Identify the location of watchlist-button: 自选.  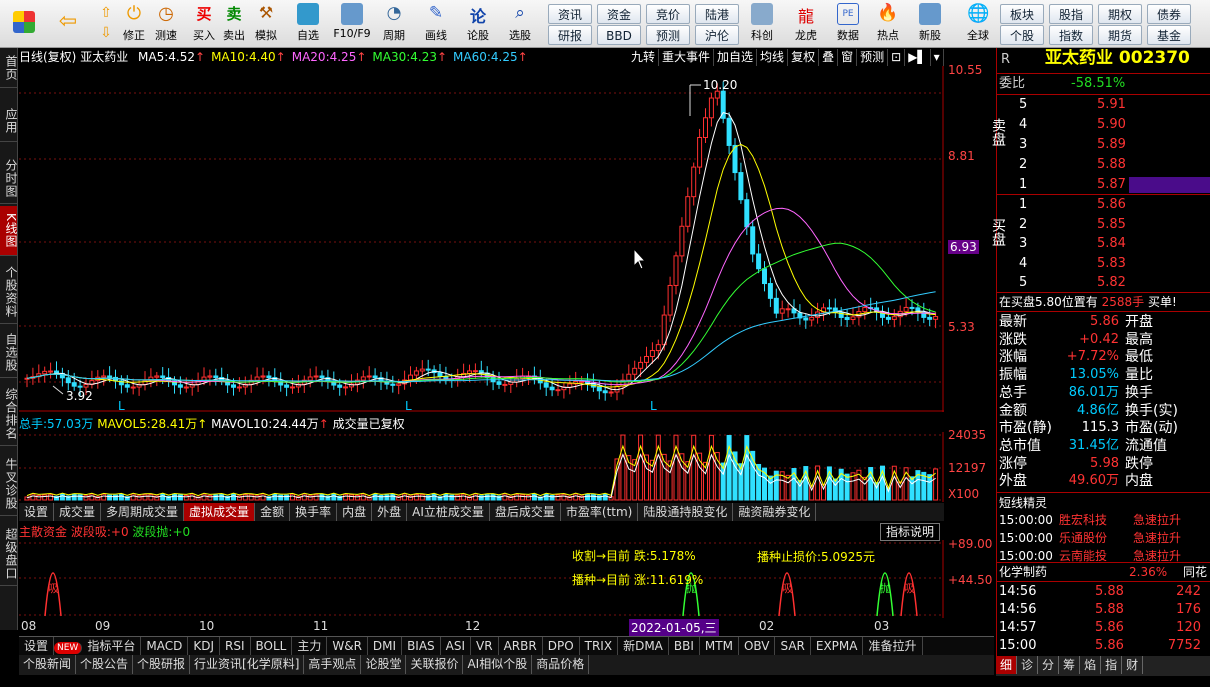
(308, 24).